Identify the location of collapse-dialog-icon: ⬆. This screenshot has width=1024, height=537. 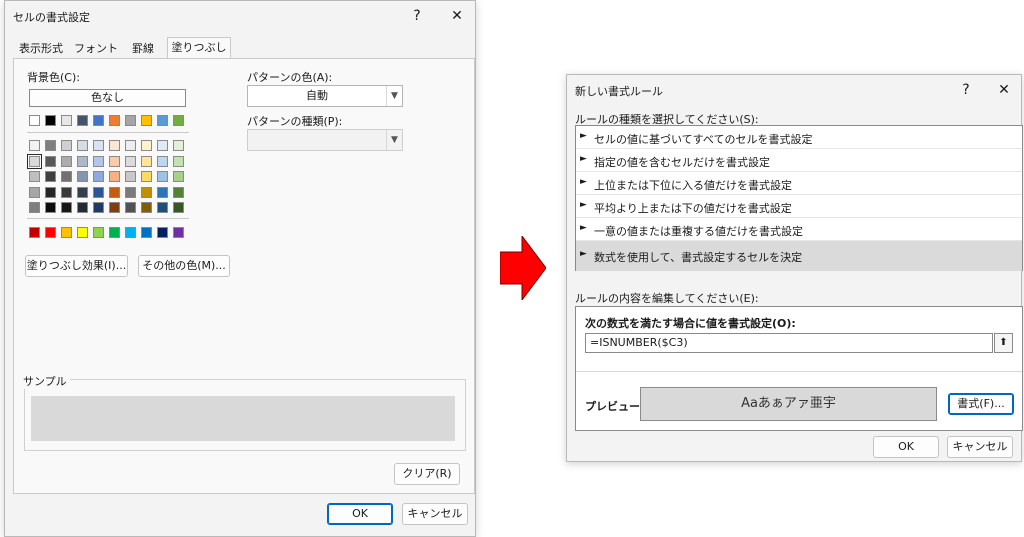
(1003, 343).